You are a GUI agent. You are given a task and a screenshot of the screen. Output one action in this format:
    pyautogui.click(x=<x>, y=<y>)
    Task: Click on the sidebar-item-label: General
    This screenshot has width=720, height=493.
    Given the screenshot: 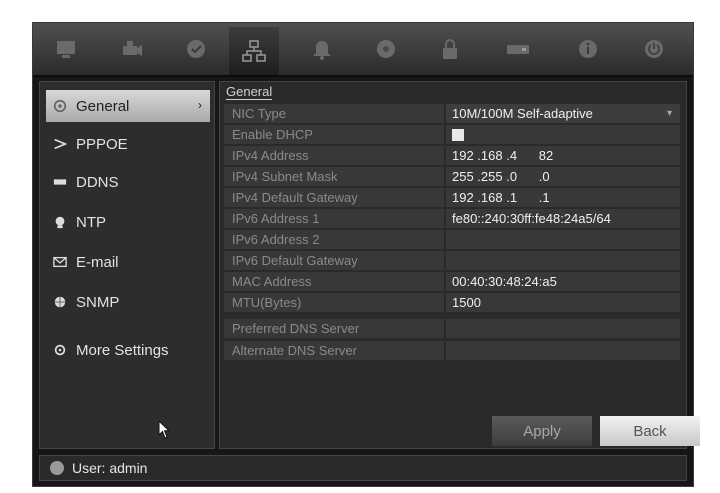 What is the action you would take?
    pyautogui.click(x=103, y=106)
    